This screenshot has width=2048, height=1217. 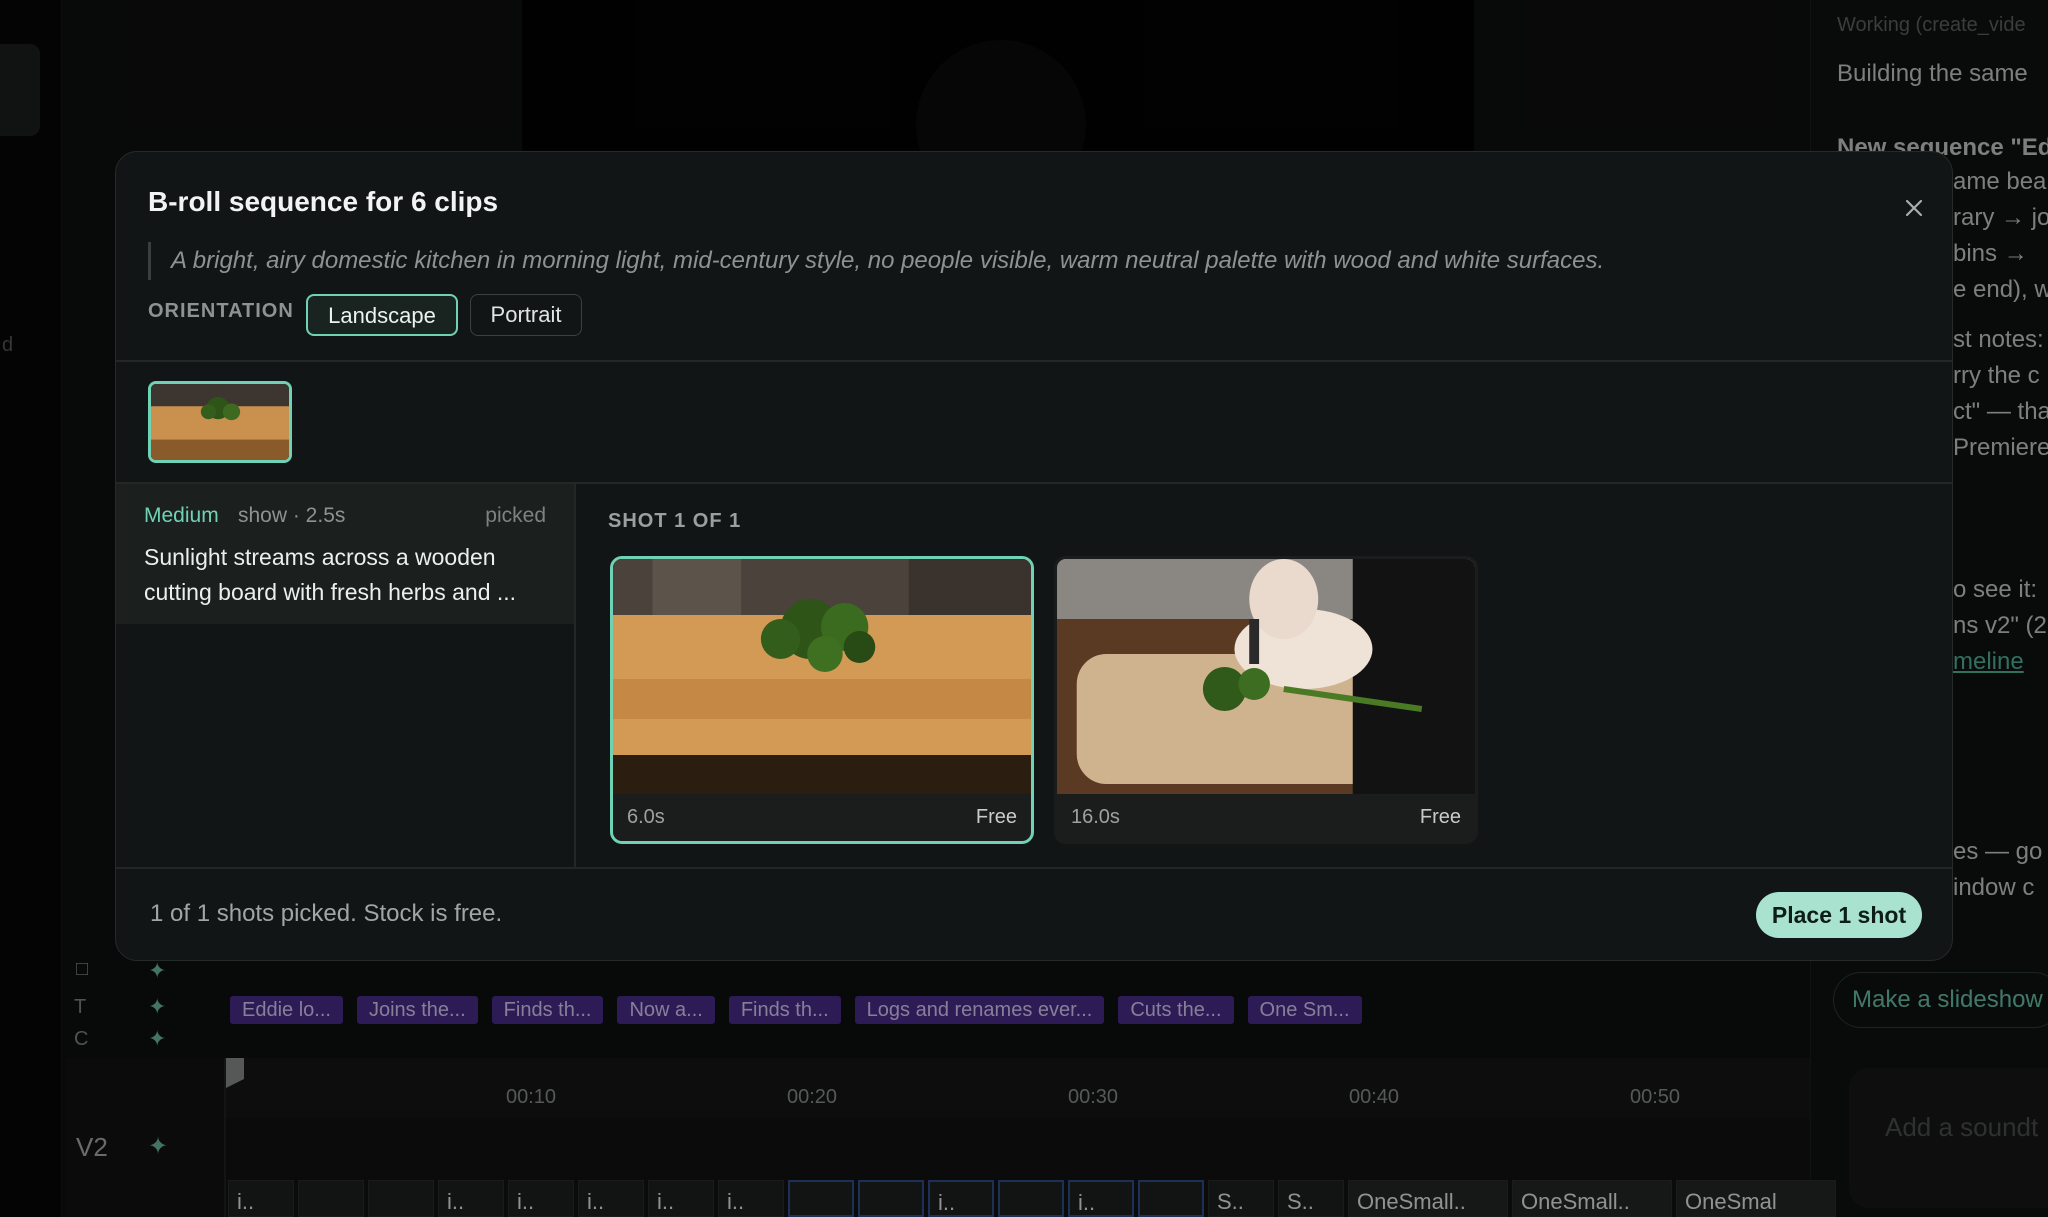 What do you see at coordinates (292, 515) in the screenshot?
I see `shot-meta: show · 2.5s` at bounding box center [292, 515].